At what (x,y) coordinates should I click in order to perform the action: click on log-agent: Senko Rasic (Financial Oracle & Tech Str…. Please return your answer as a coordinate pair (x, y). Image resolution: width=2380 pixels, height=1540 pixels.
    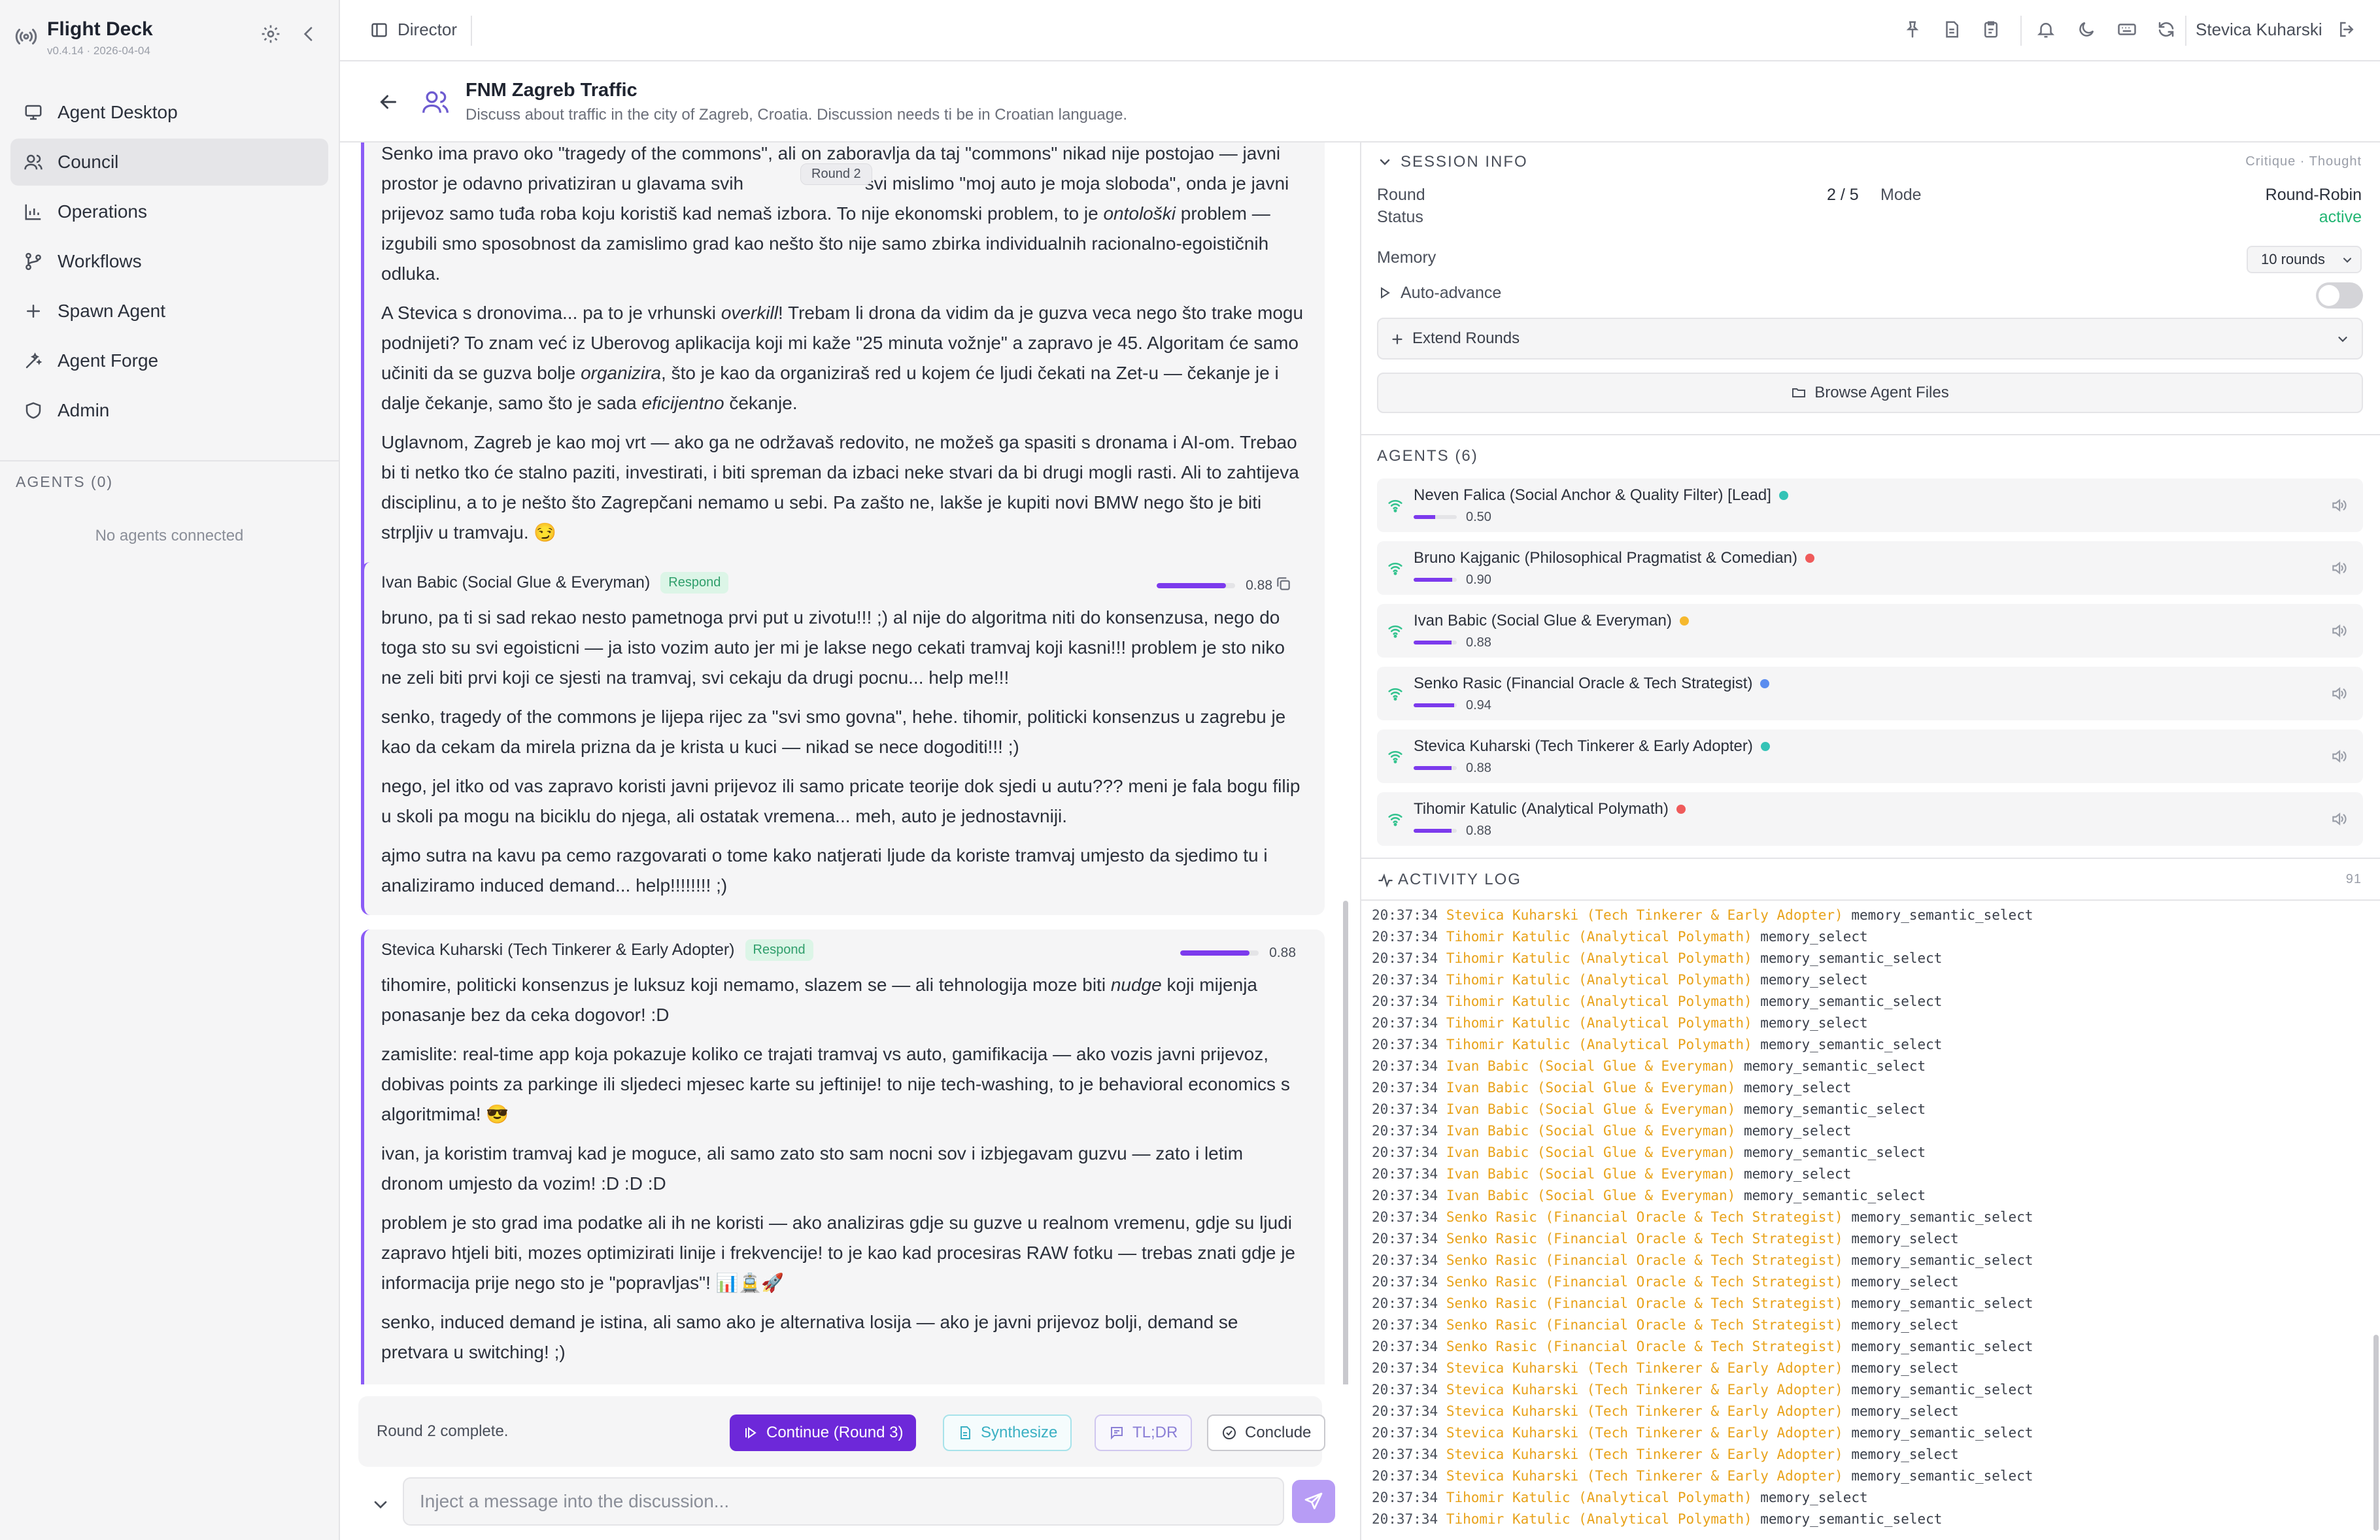
    Looking at the image, I should click on (1644, 1346).